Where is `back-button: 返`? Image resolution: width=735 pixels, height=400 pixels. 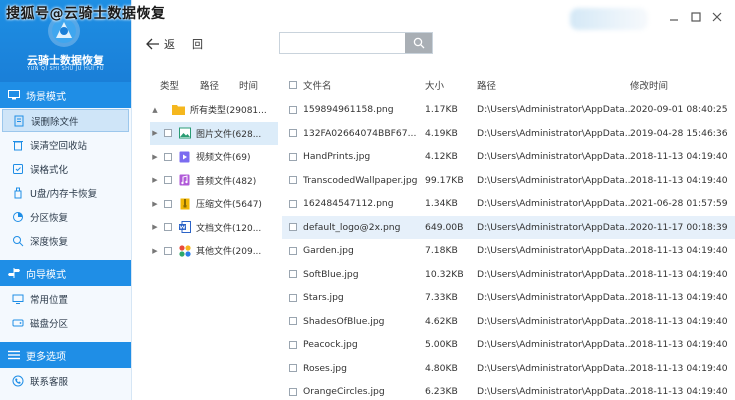 back-button: 返 is located at coordinates (160, 44).